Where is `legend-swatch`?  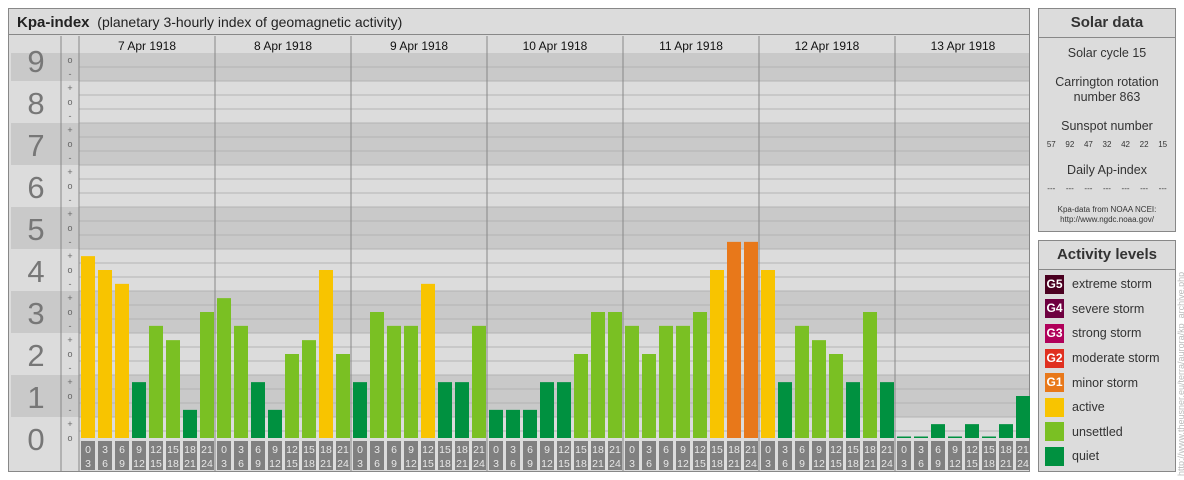
legend-swatch is located at coordinates (1054, 407).